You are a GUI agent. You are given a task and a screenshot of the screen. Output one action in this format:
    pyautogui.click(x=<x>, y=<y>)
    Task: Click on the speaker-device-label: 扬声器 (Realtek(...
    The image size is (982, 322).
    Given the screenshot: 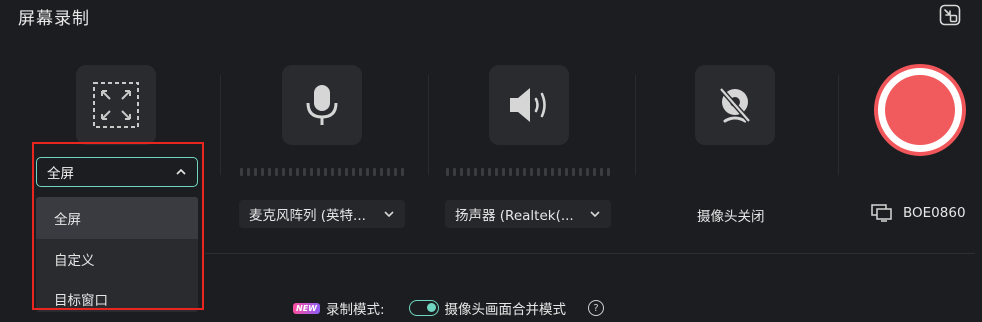 What is the action you would take?
    pyautogui.click(x=514, y=216)
    